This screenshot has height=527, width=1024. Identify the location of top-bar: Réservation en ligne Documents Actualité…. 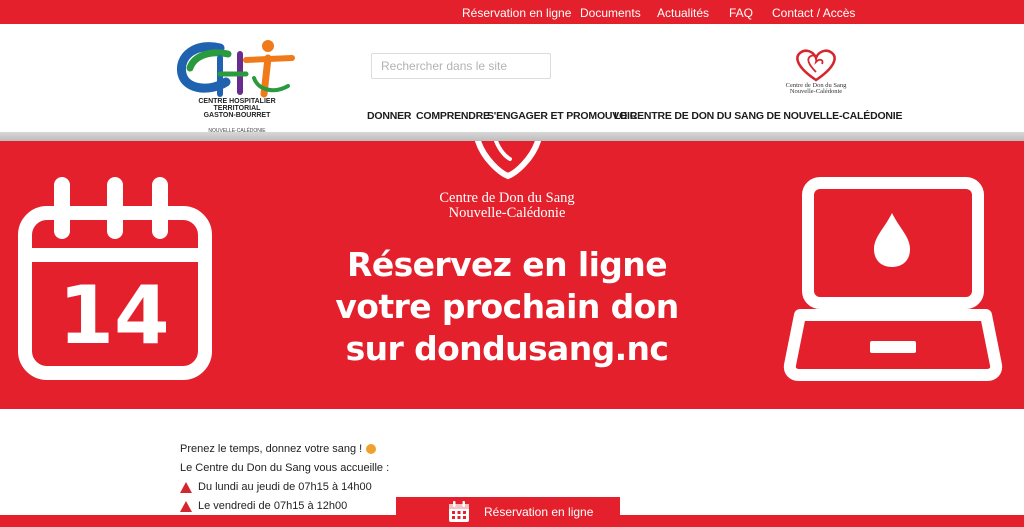
(512, 12).